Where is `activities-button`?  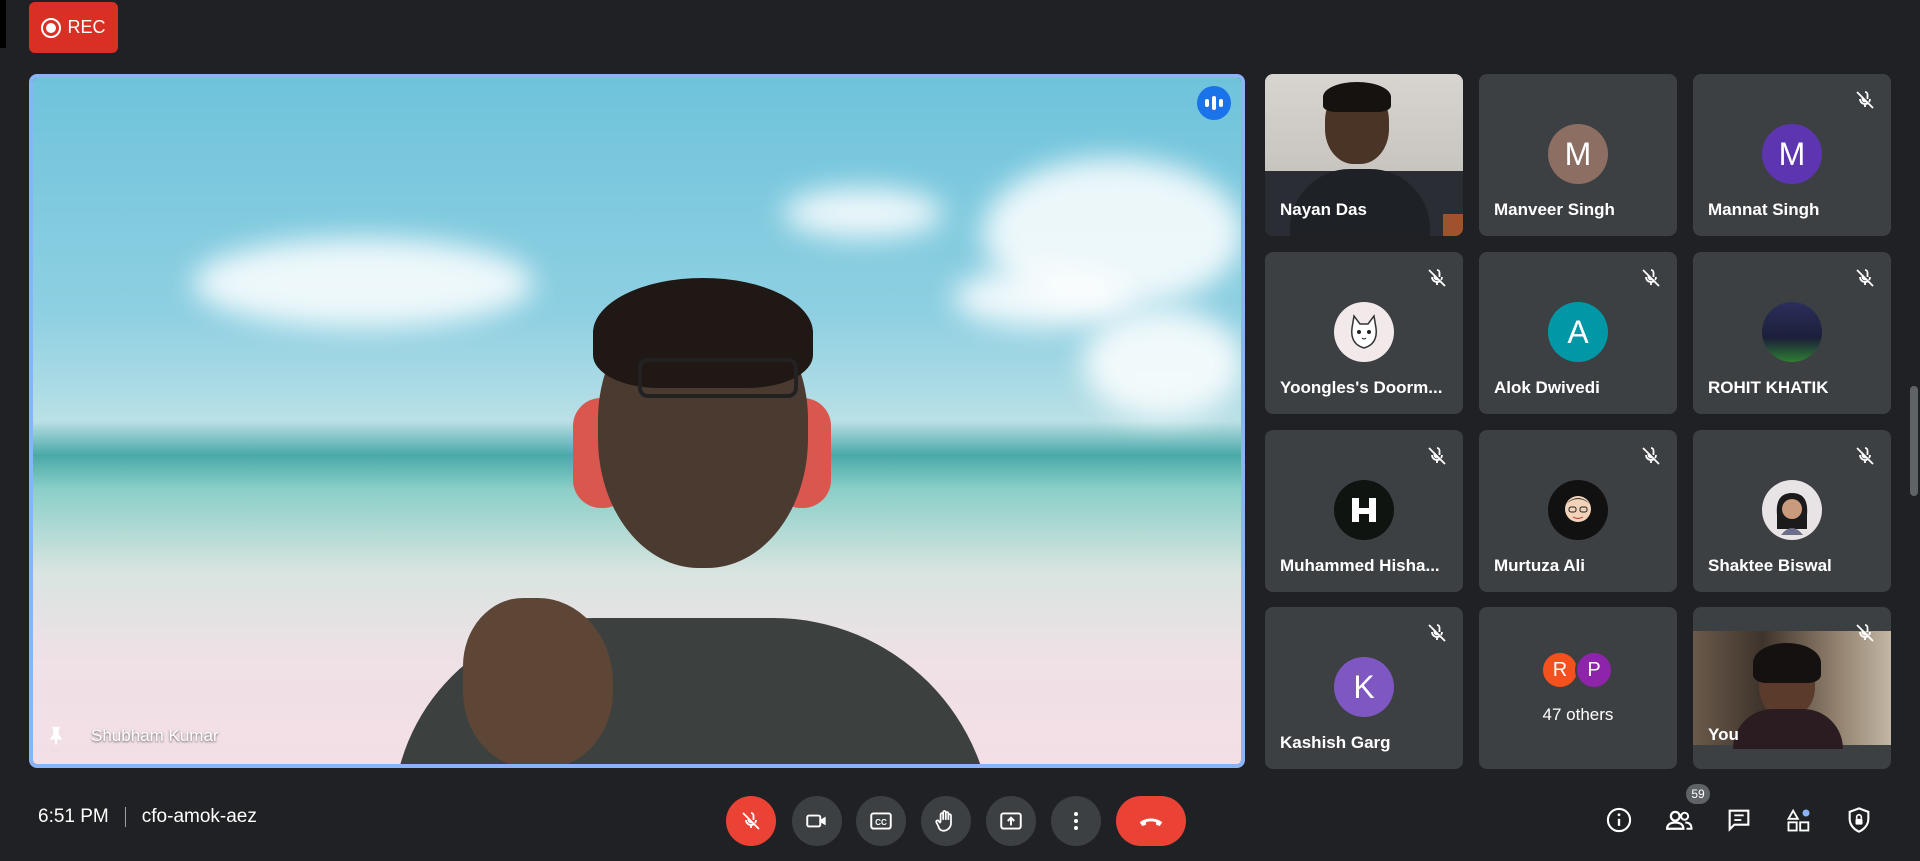 activities-button is located at coordinates (1799, 820).